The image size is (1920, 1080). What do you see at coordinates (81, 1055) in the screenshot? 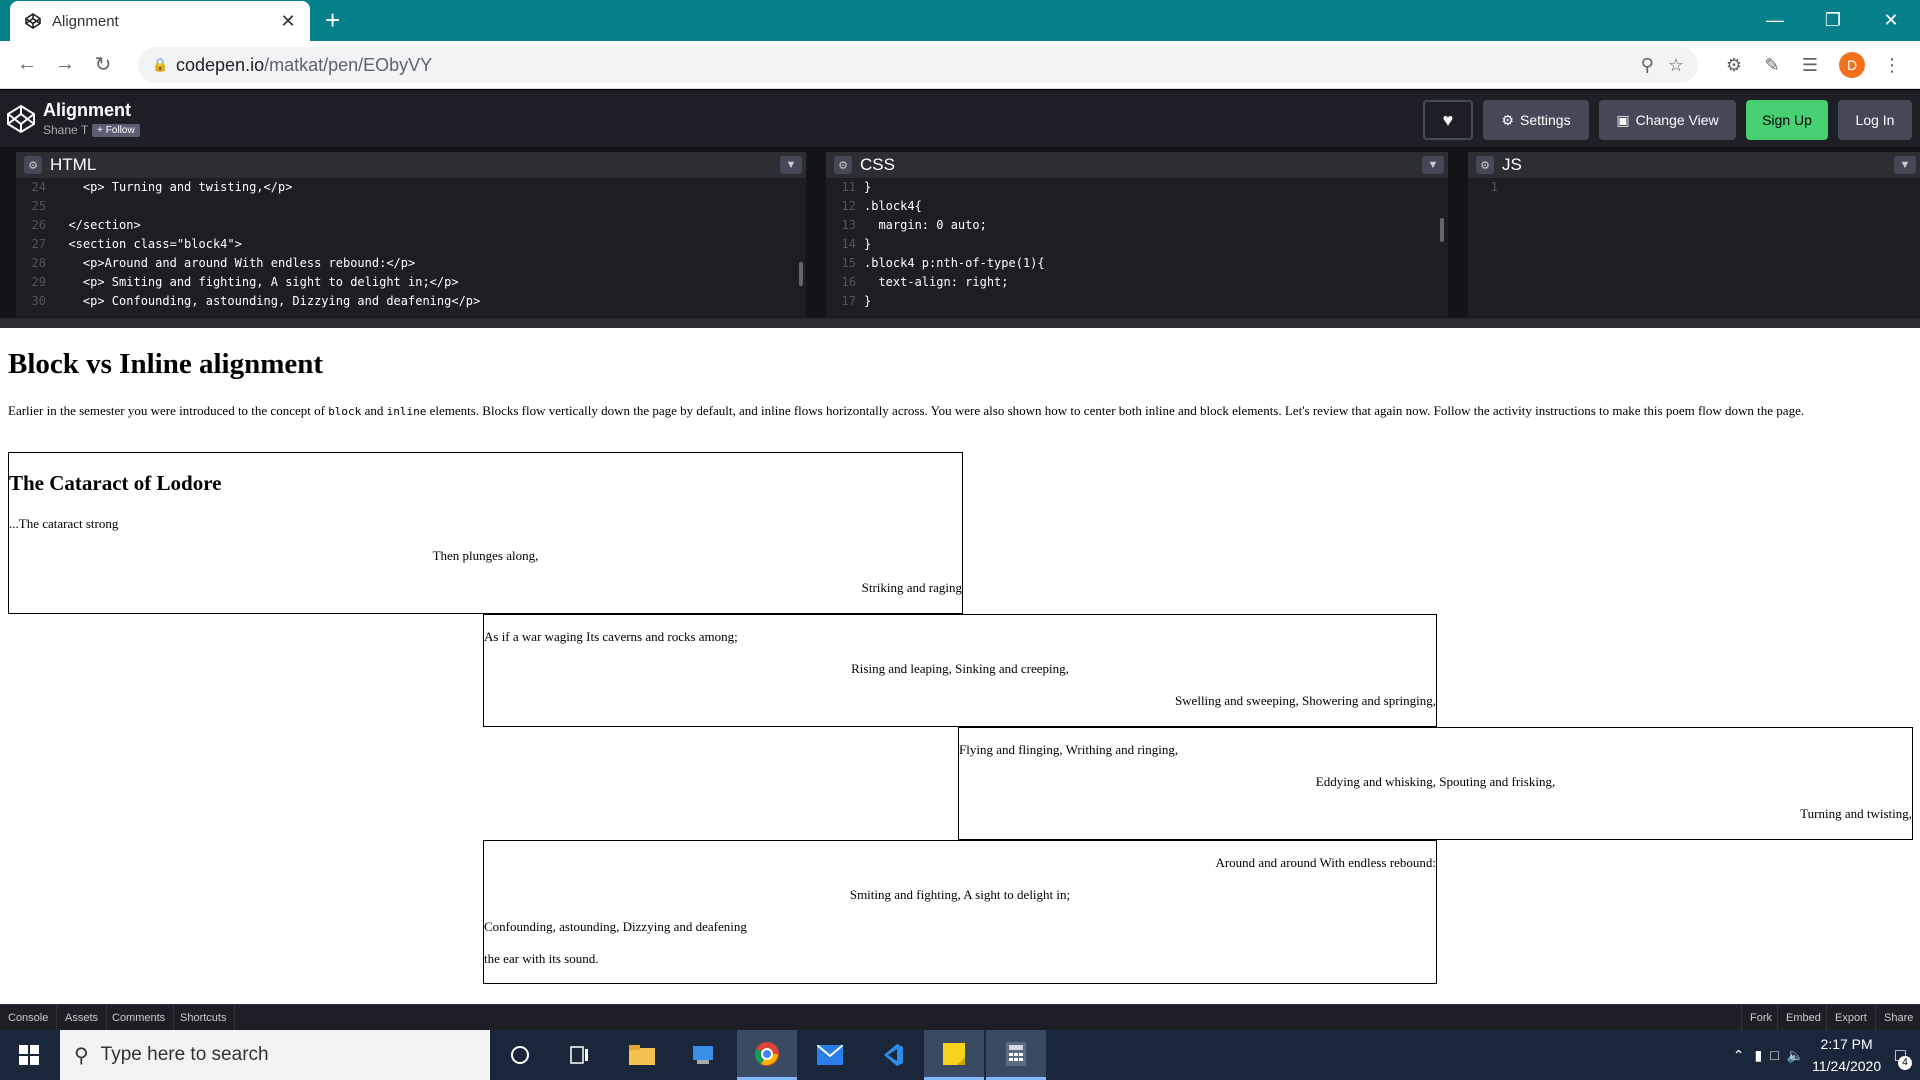
I see `search-icon: ⚲` at bounding box center [81, 1055].